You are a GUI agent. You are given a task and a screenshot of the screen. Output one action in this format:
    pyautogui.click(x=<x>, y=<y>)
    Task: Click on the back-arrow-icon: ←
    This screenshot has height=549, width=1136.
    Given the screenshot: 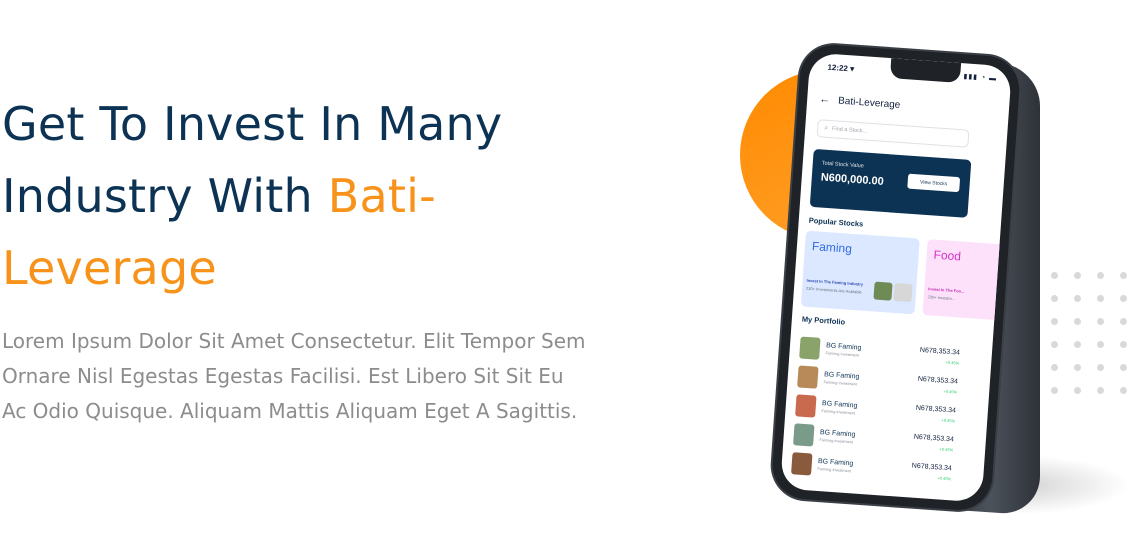 What is the action you would take?
    pyautogui.click(x=825, y=99)
    